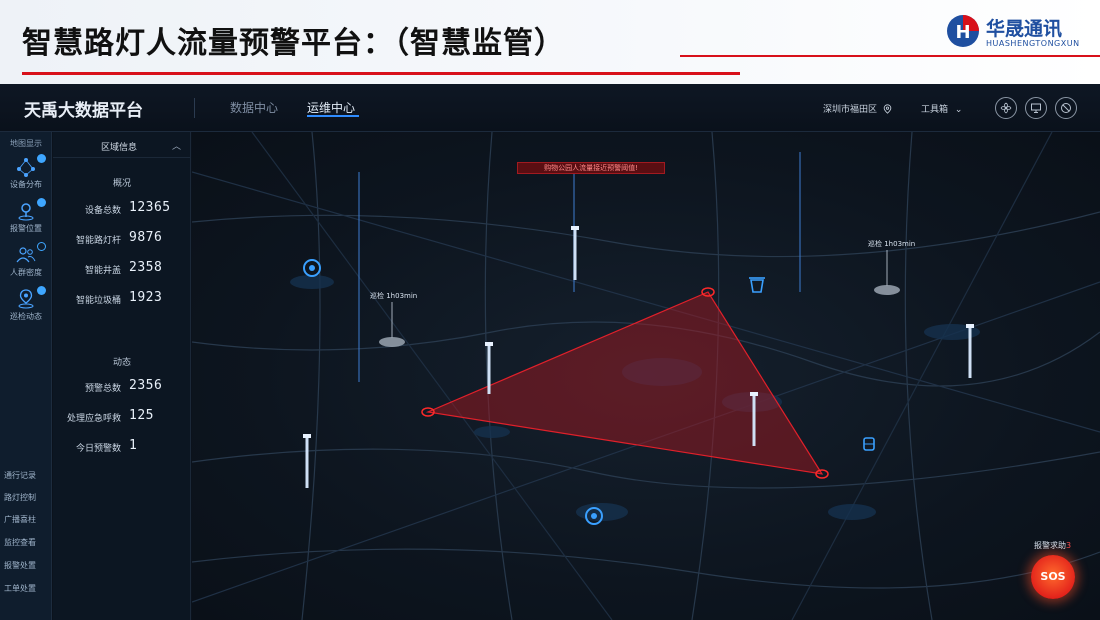  I want to click on block-button, so click(1066, 108).